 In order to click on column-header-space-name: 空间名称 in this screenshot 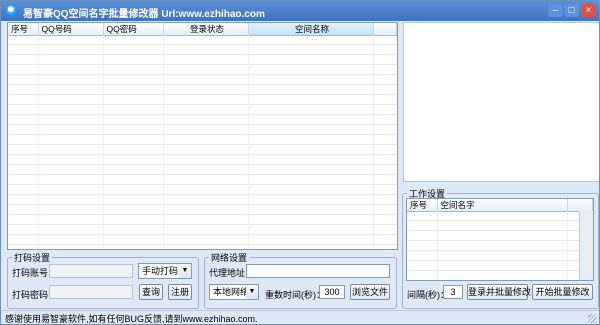, I will do `click(311, 29)`.